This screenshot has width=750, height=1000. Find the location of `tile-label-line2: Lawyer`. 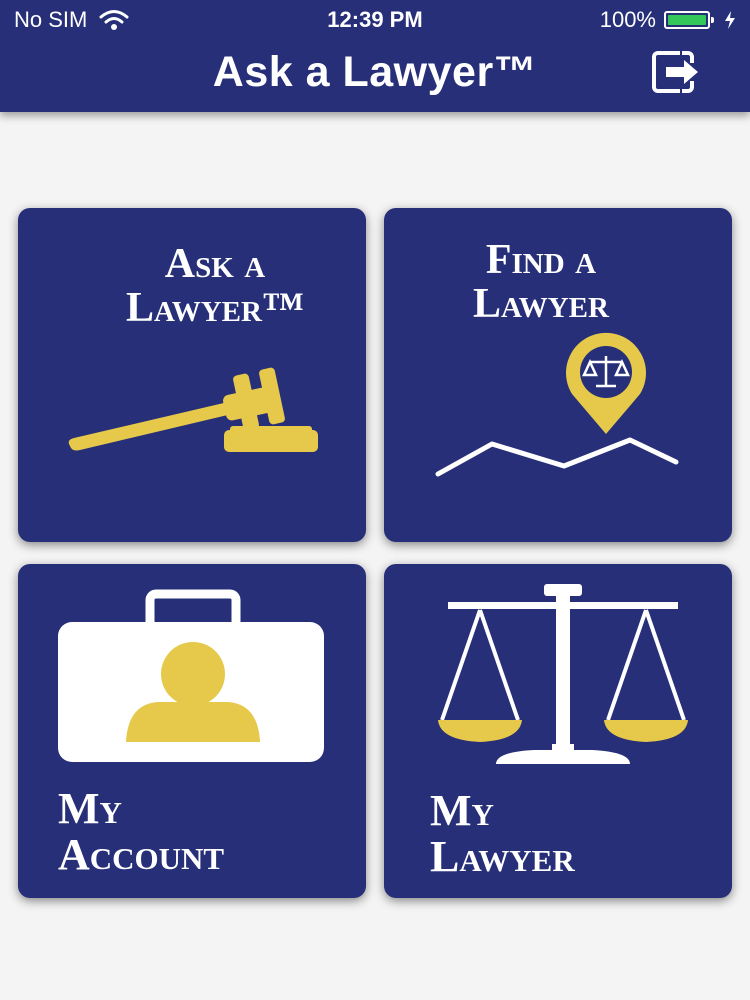

tile-label-line2: Lawyer is located at coordinates (502, 857).